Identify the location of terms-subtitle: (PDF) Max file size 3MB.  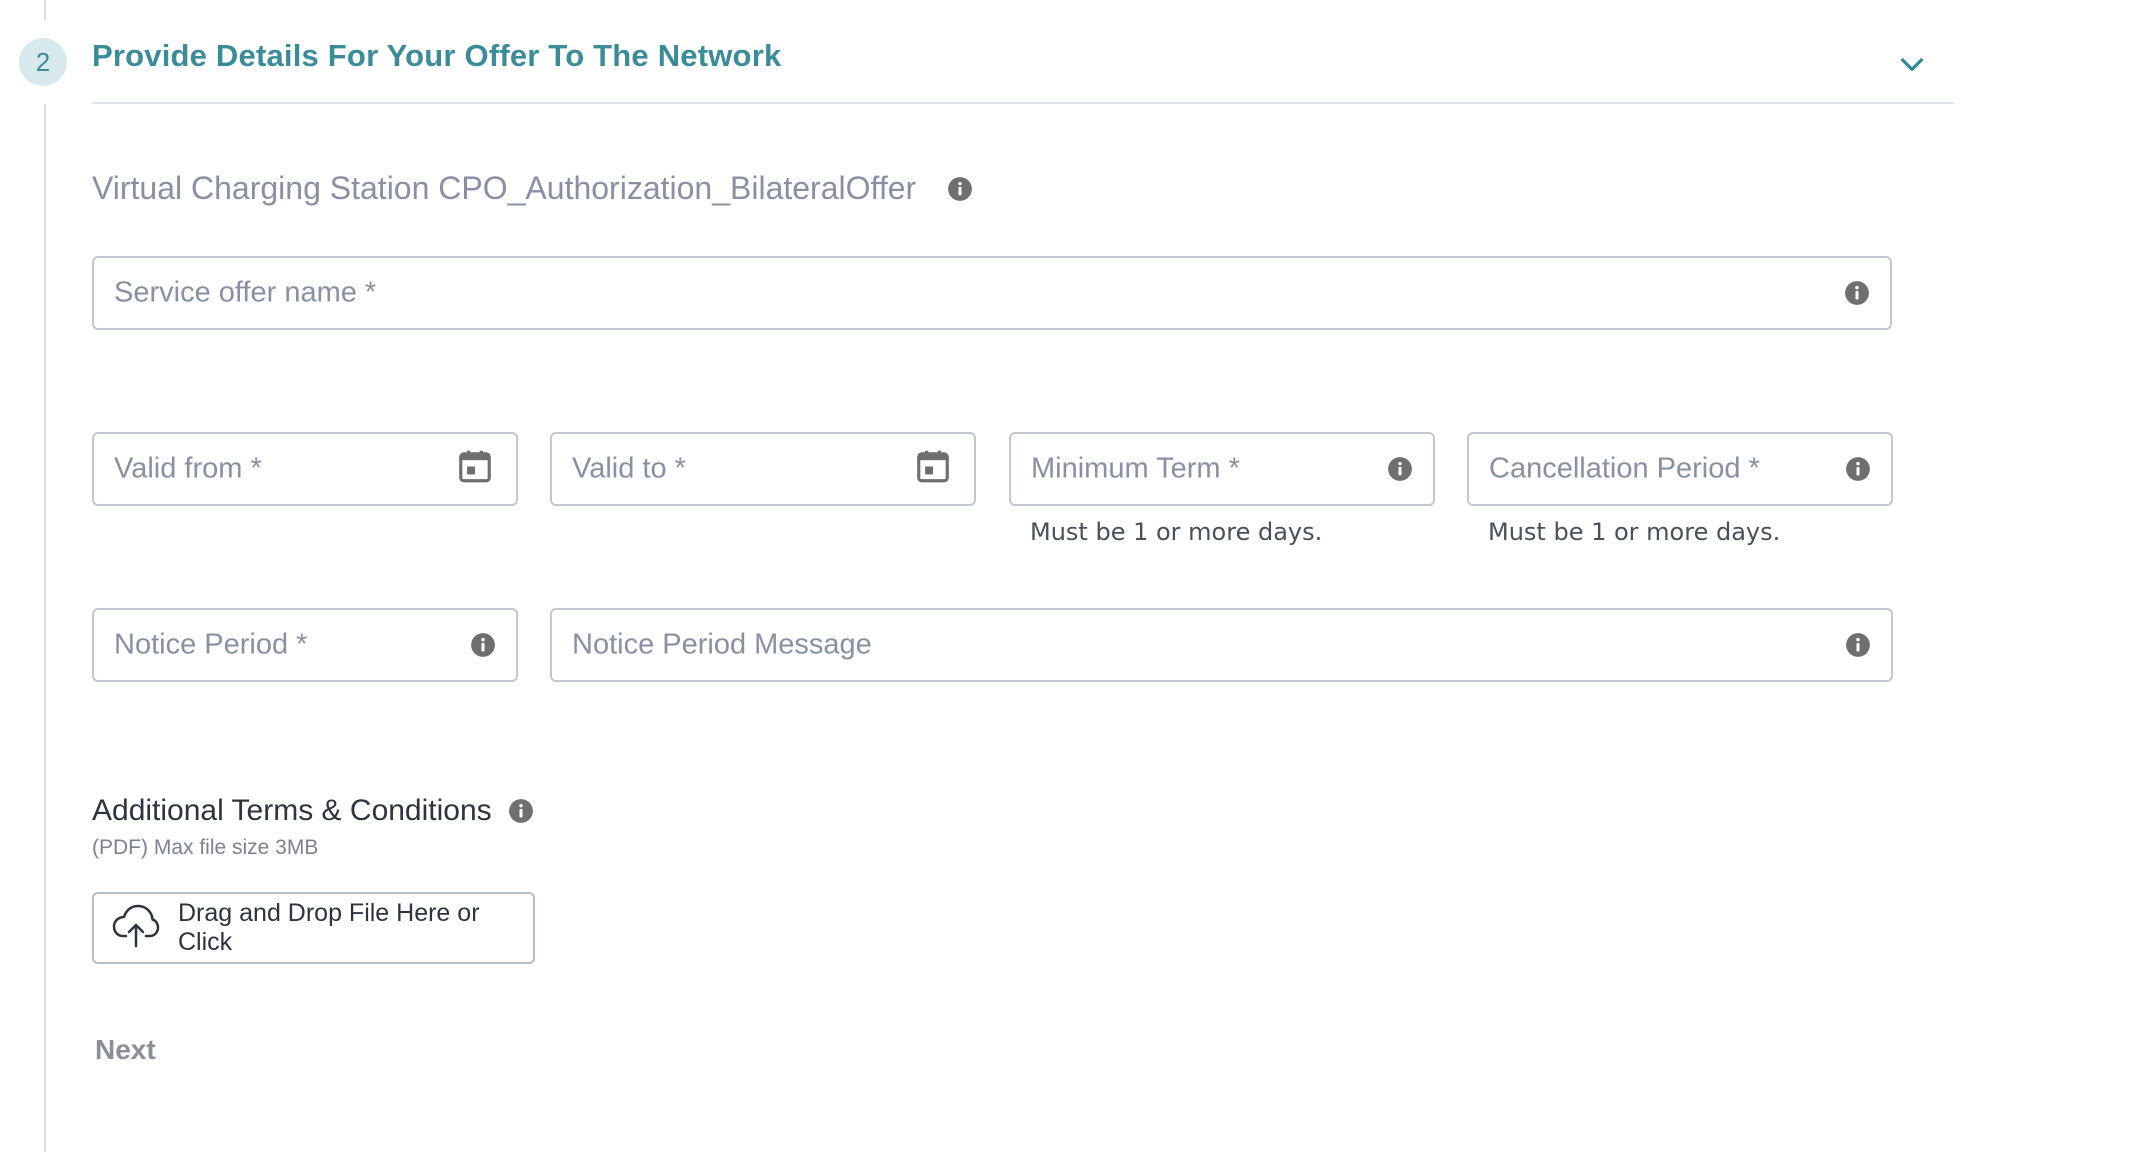
(205, 847).